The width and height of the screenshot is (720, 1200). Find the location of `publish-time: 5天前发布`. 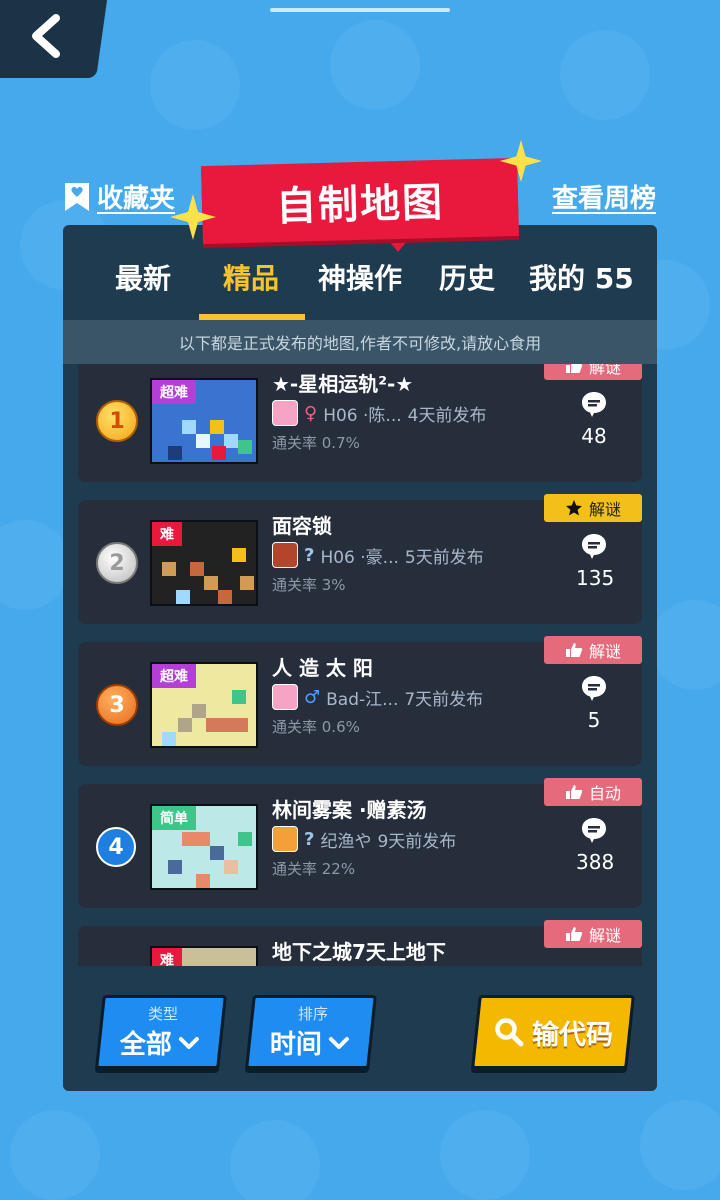

publish-time: 5天前发布 is located at coordinates (444, 557).